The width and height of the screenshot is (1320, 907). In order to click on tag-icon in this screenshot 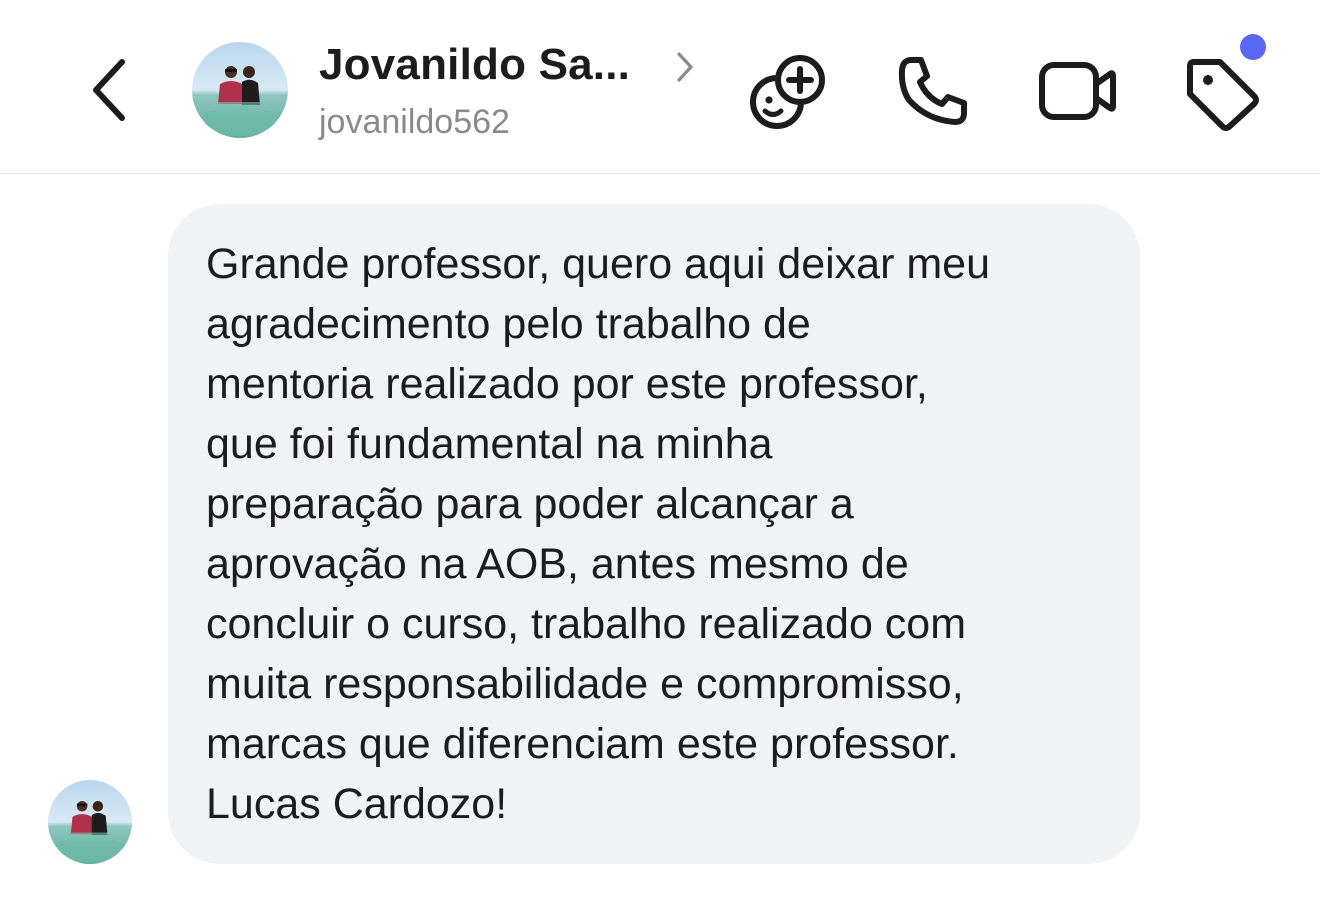, I will do `click(1223, 95)`.